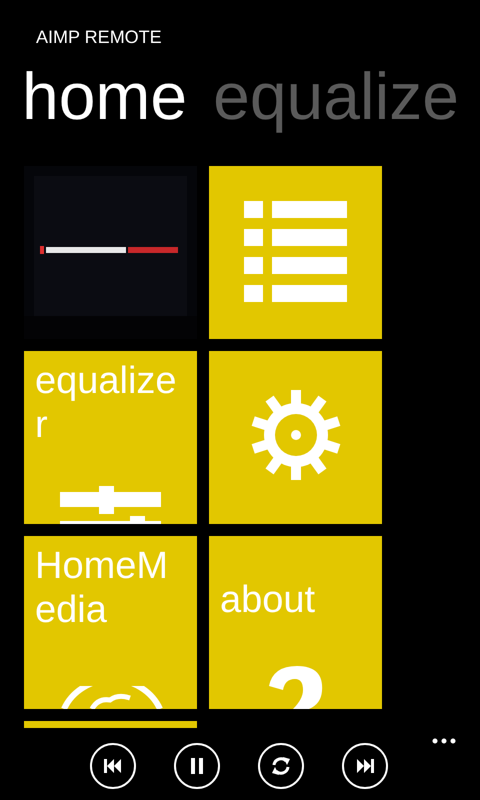 The height and width of the screenshot is (800, 480). What do you see at coordinates (102, 588) in the screenshot?
I see `tile-label: HomeMedia` at bounding box center [102, 588].